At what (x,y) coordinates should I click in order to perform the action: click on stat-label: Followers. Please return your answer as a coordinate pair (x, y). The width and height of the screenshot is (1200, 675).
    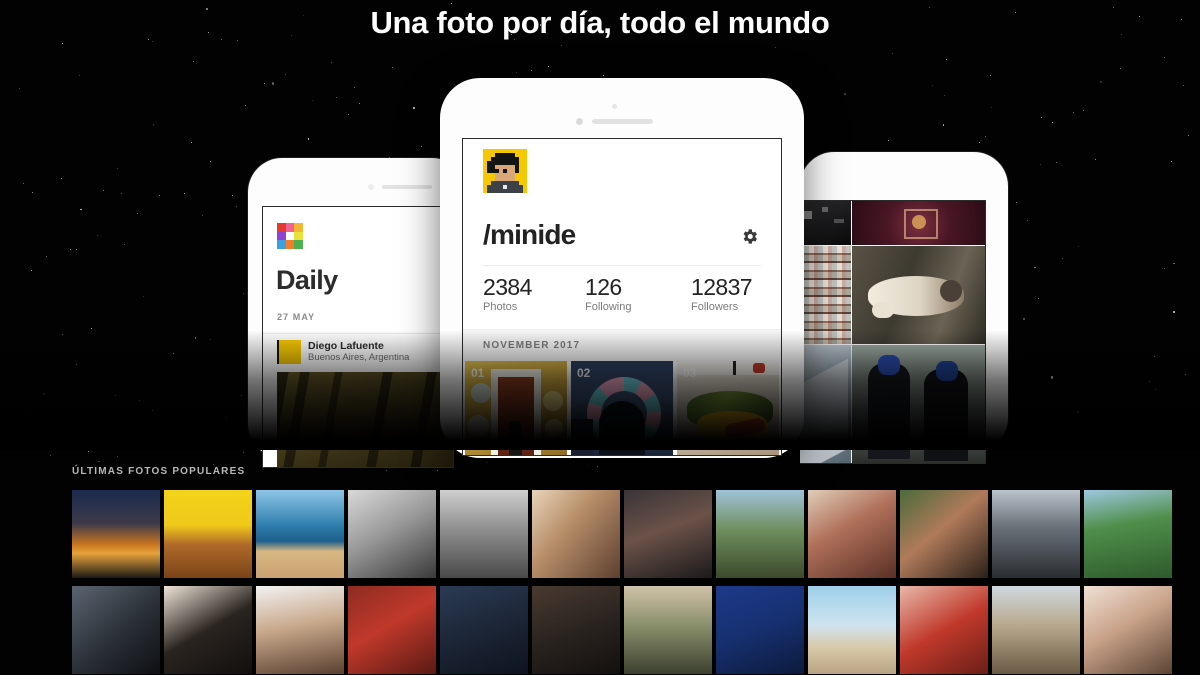
    Looking at the image, I should click on (715, 307).